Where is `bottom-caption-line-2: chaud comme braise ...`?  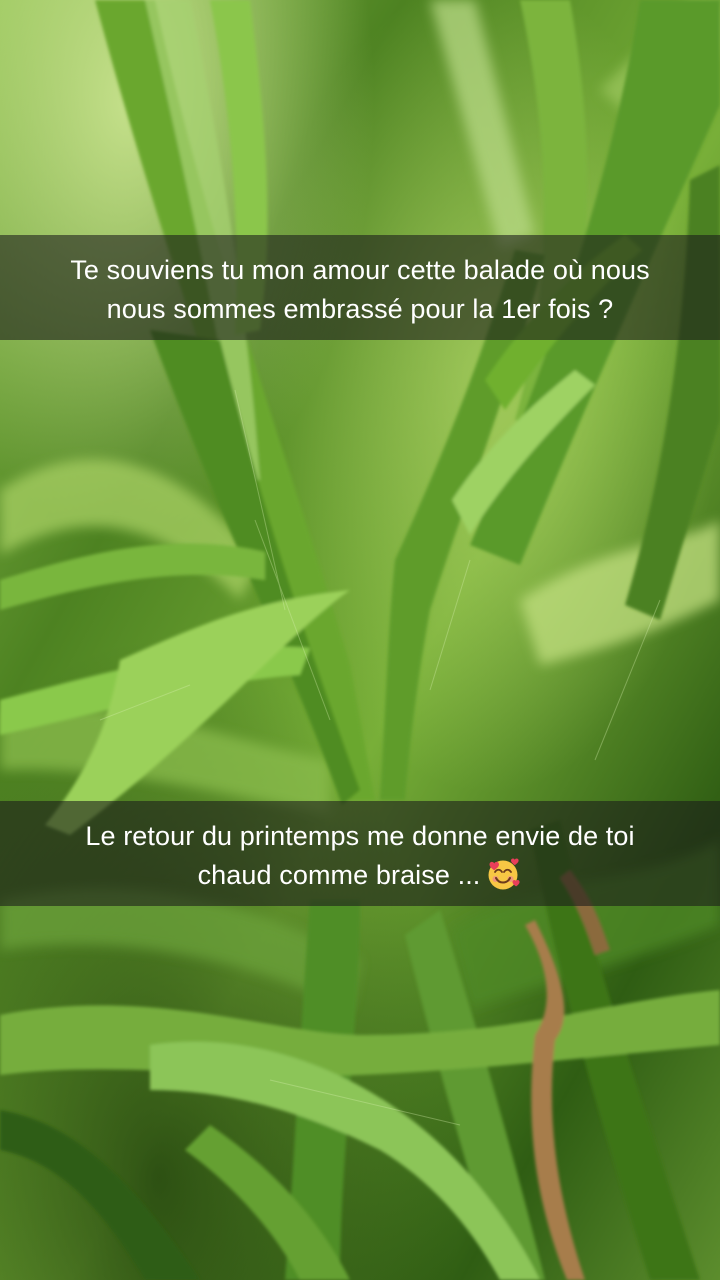 bottom-caption-line-2: chaud comme braise ... is located at coordinates (360, 875).